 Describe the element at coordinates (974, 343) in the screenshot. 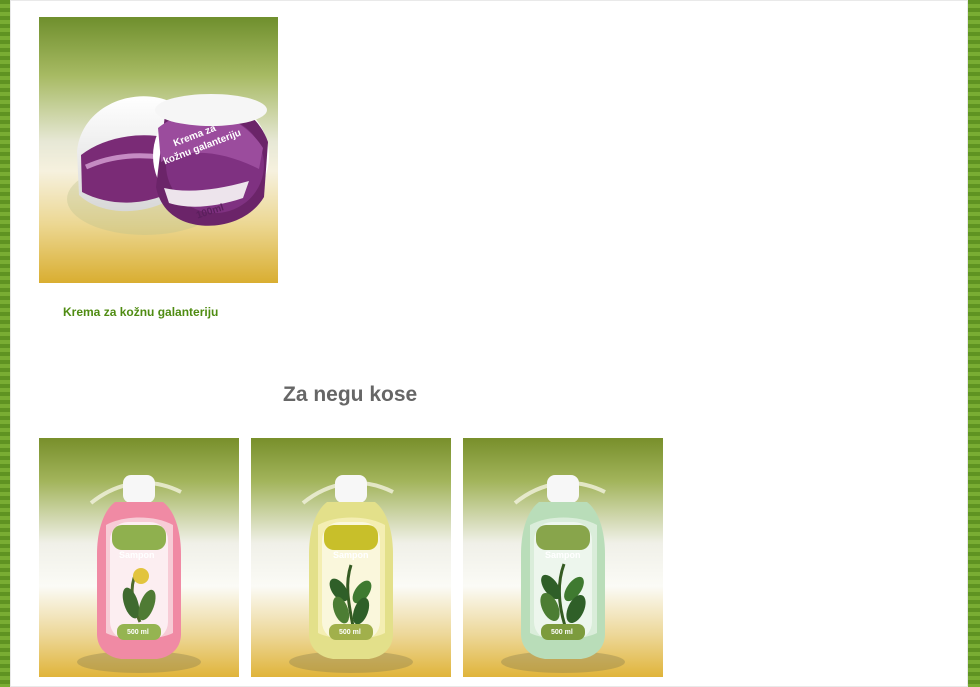

I see `right-border-stripe` at that location.